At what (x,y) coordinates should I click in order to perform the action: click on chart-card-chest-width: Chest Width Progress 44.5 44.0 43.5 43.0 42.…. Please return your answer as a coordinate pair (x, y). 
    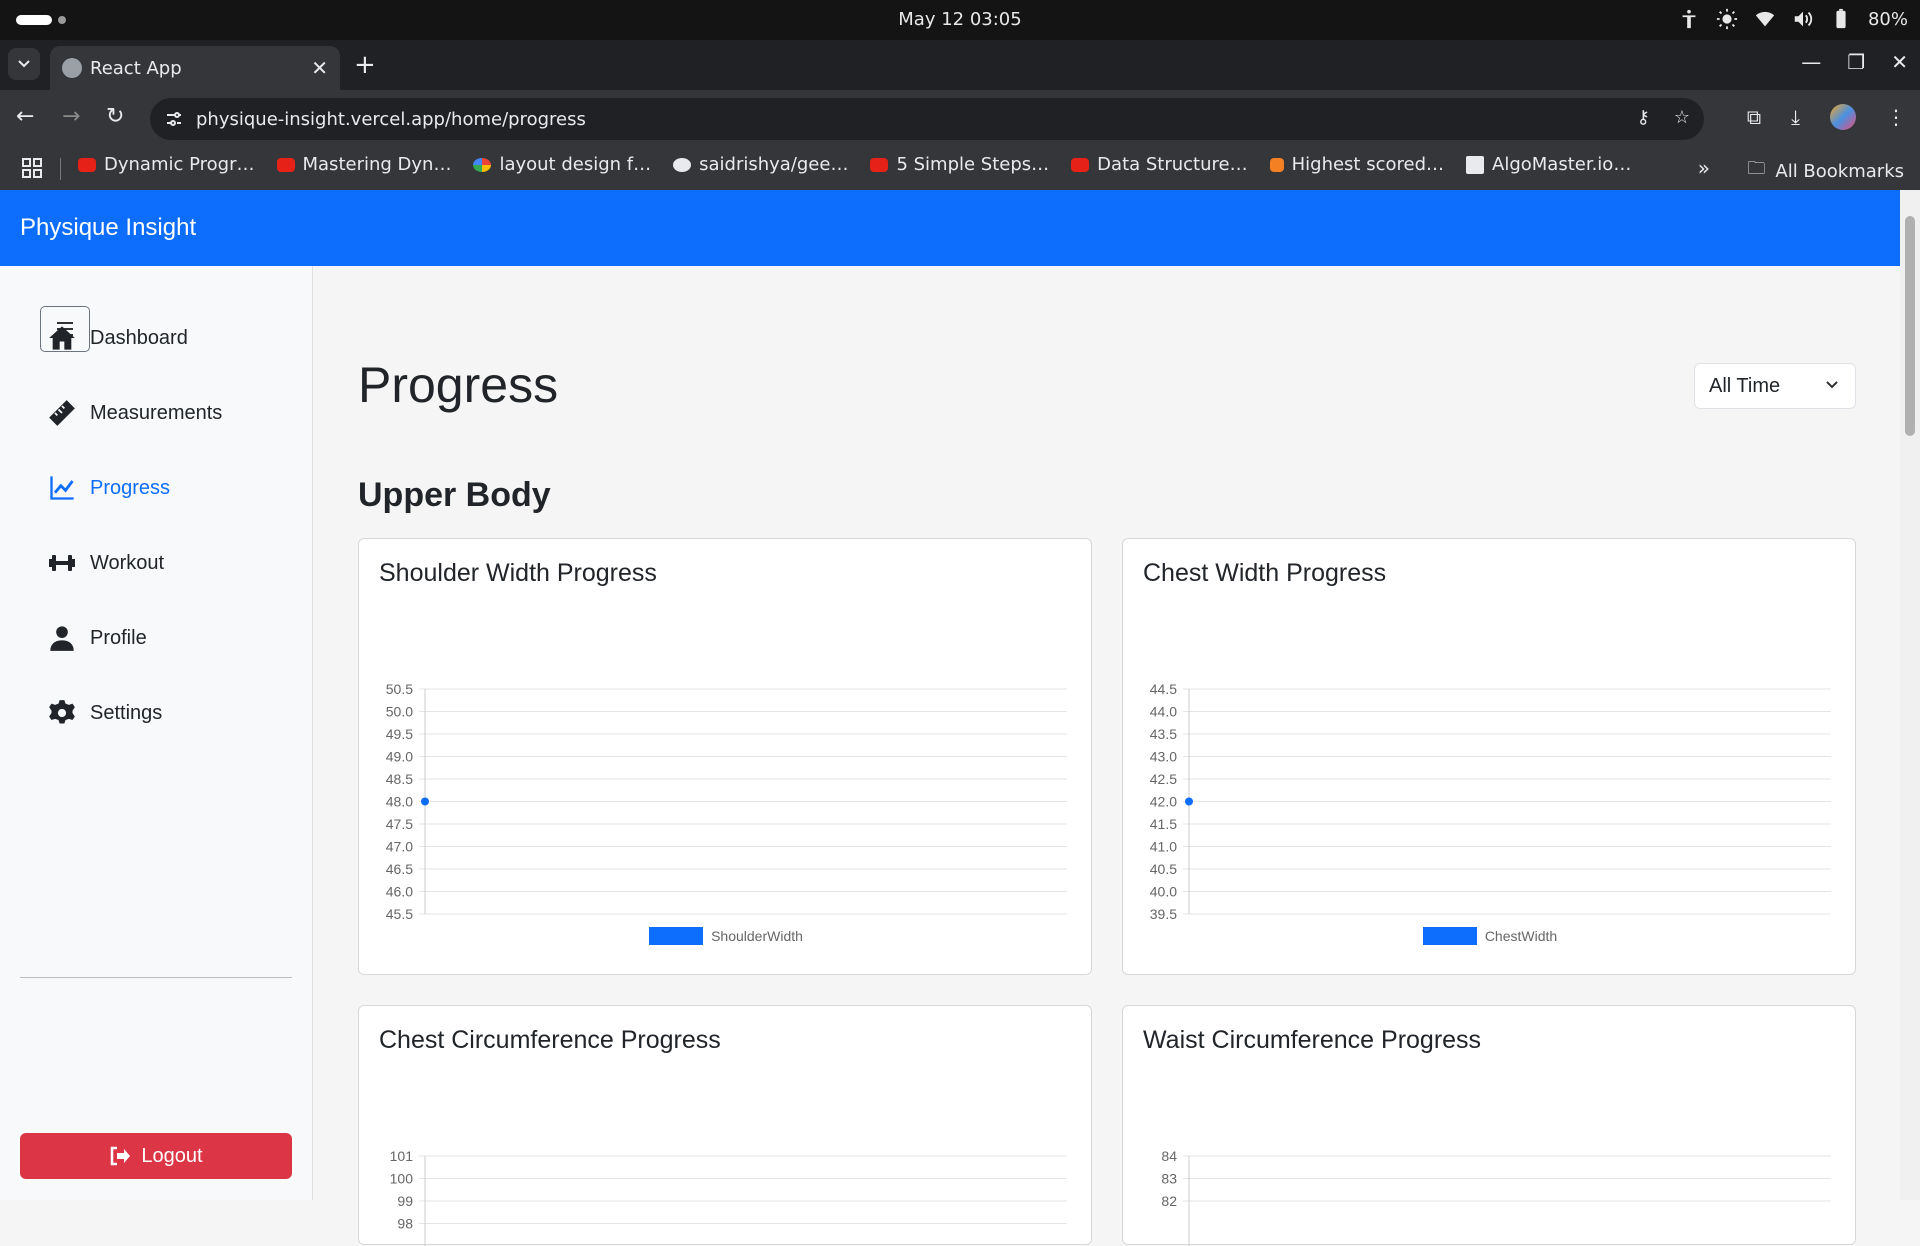
    Looking at the image, I should click on (1489, 756).